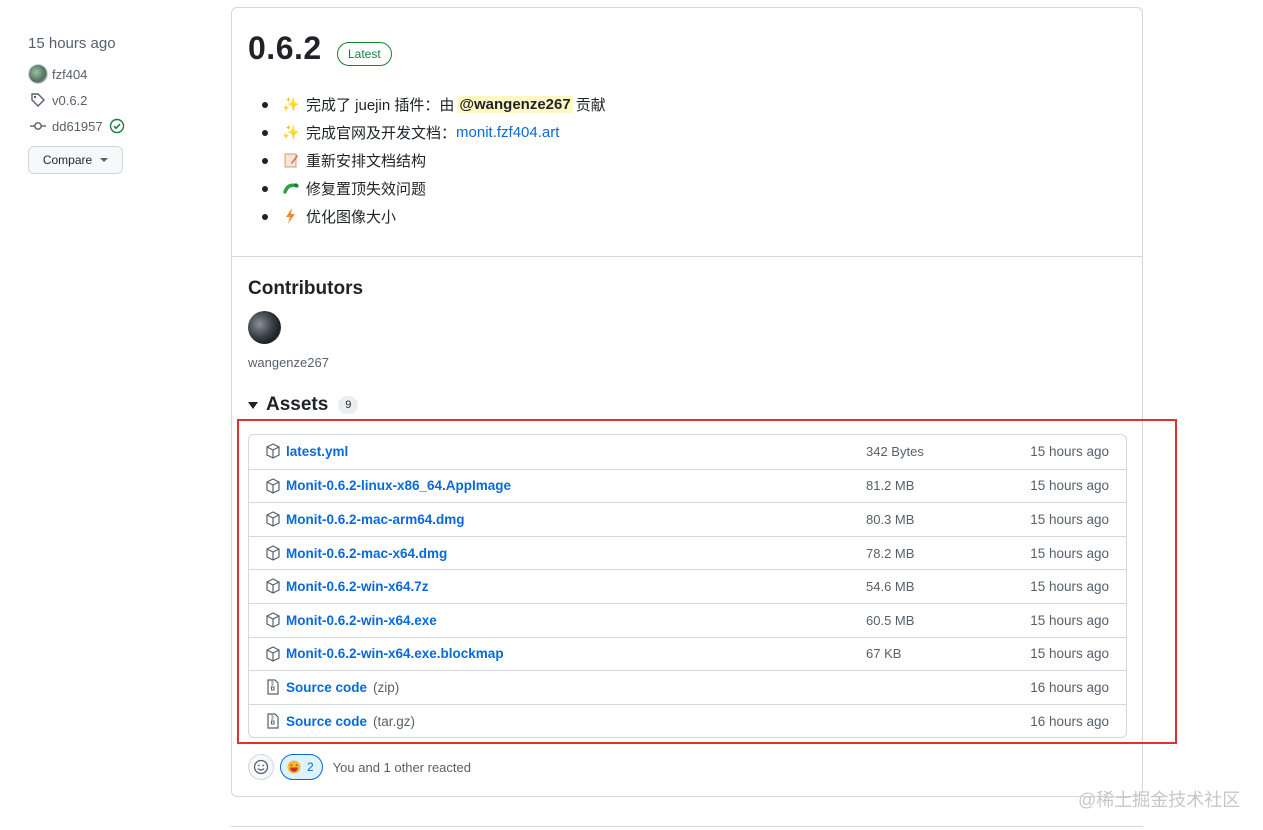 This screenshot has height=830, width=1263. Describe the element at coordinates (70, 100) in the screenshot. I see `tag-label: v0.6.2` at that location.